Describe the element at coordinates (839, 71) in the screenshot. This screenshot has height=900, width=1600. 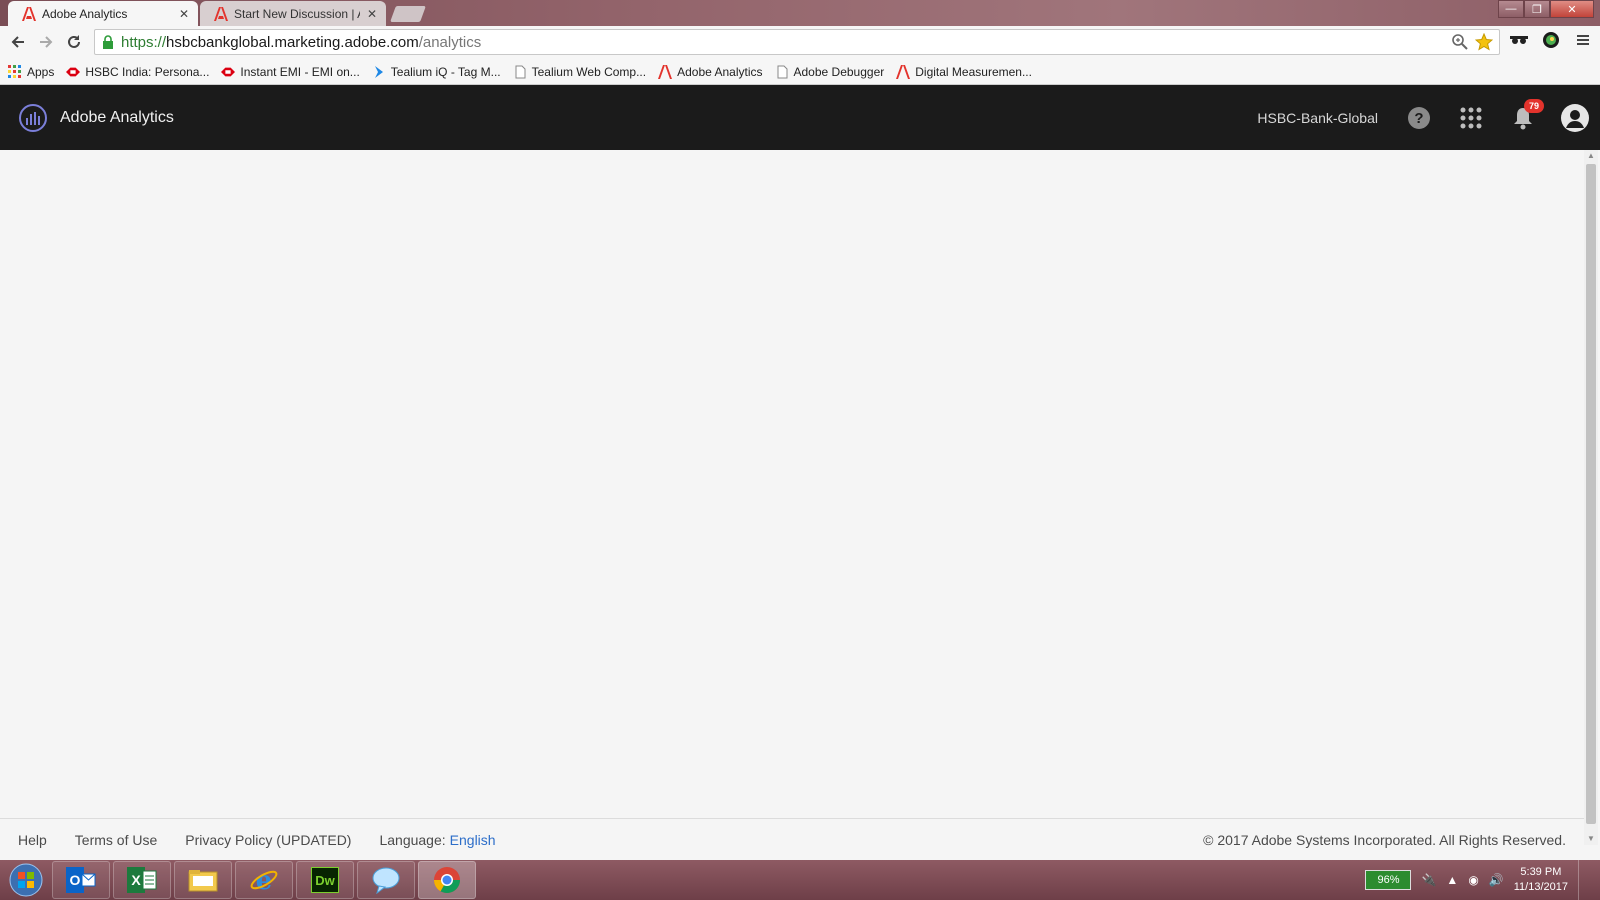
I see `bookmark-label: Adobe Debugger` at that location.